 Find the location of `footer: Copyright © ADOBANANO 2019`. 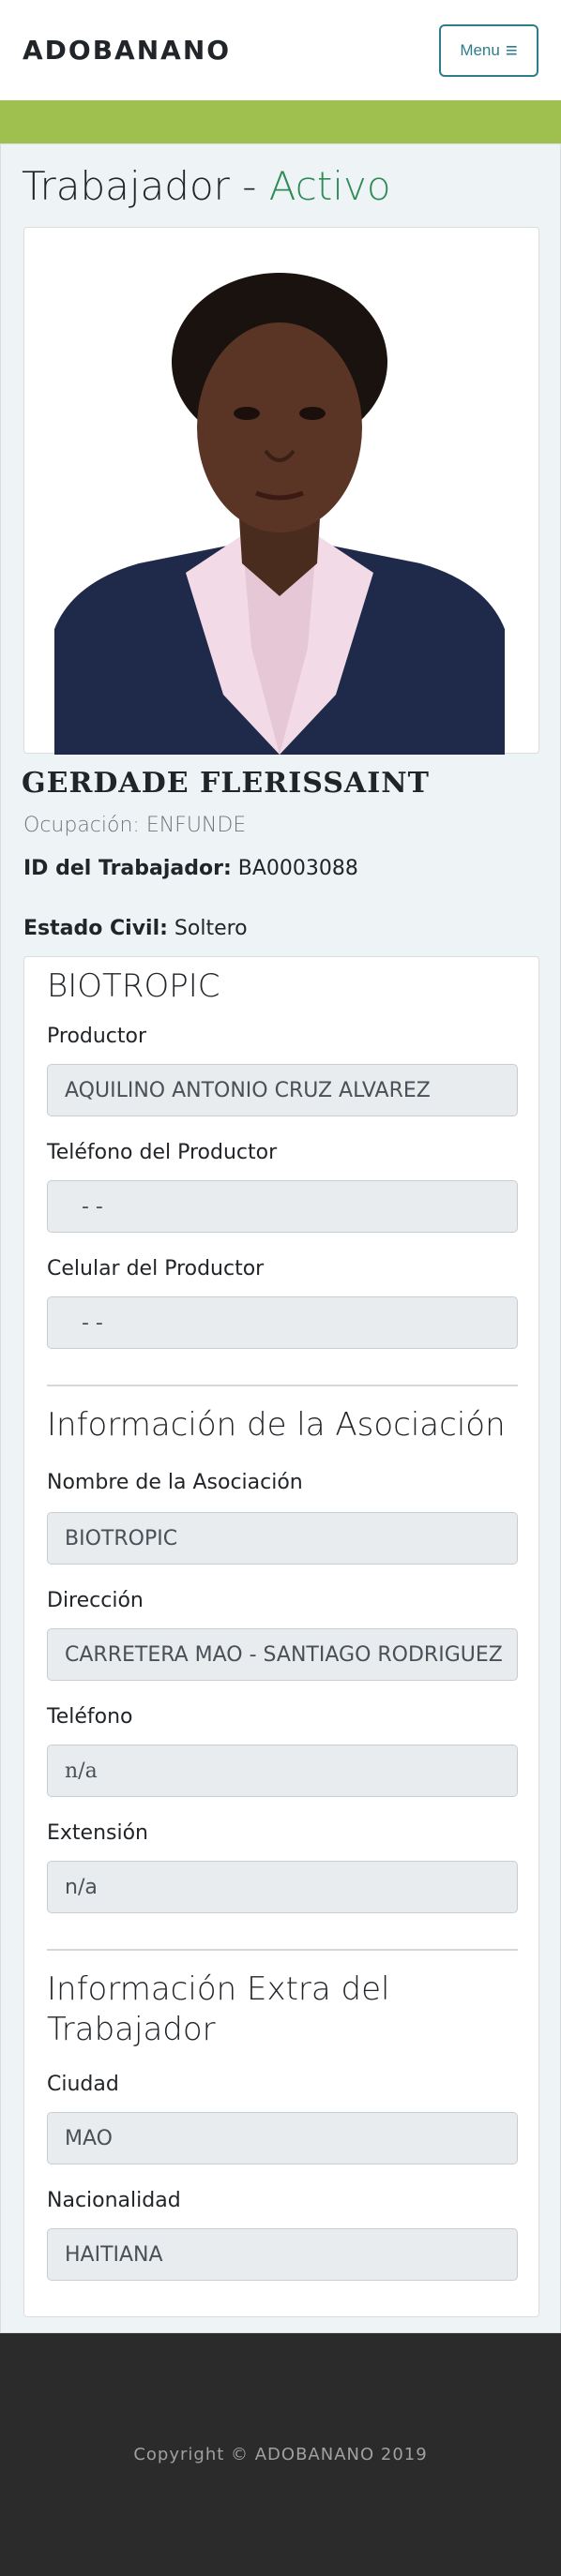

footer: Copyright © ADOBANANO 2019 is located at coordinates (280, 2454).